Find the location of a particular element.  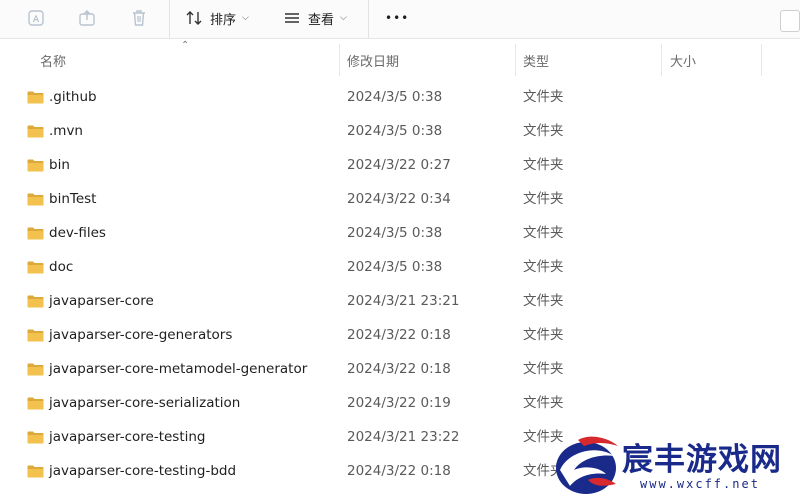

share-icon is located at coordinates (87, 18).